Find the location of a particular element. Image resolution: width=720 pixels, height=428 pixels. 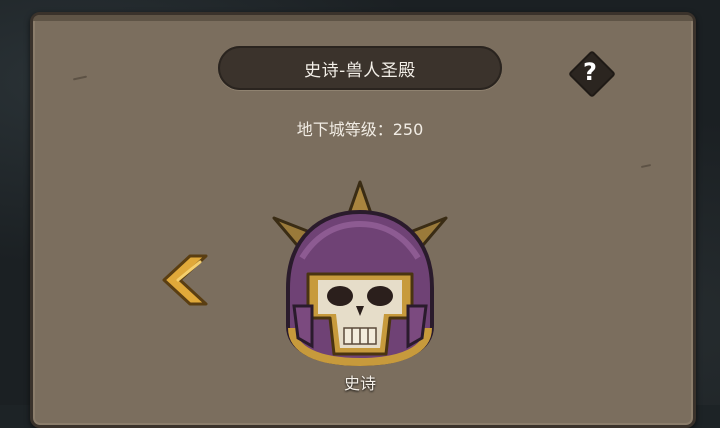

question-mark-icon: ? is located at coordinates (590, 72).